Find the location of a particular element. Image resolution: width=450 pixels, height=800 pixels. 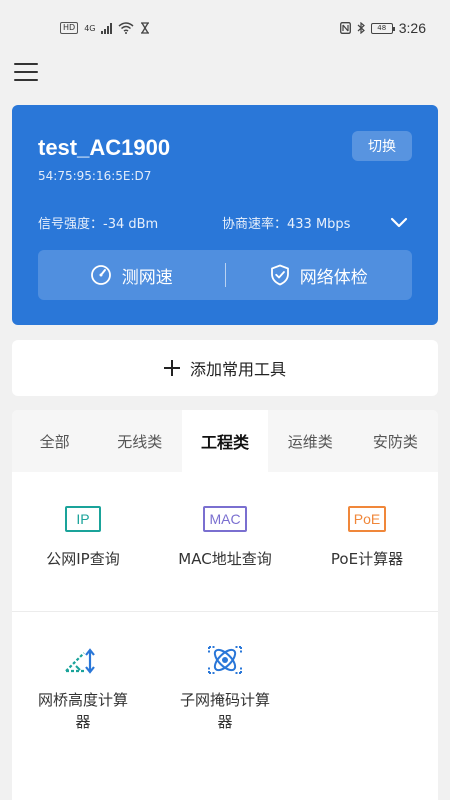

ip-icon: IP is located at coordinates (83, 519).